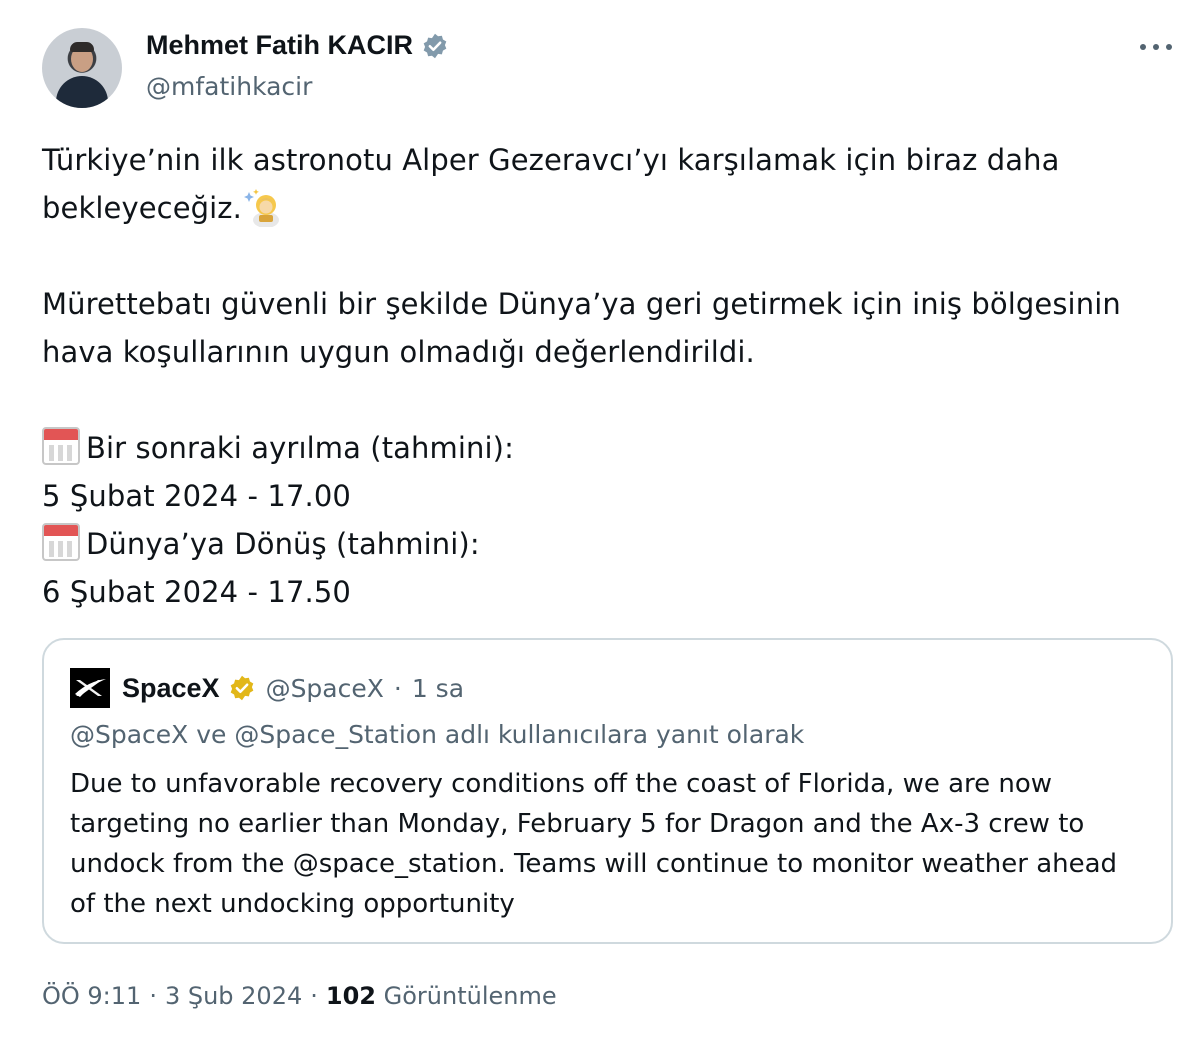 The image size is (1200, 1050). I want to click on tweet-meta: ÖÖ 9:11 · 3 Şub 2024 · 102 Görüntülenme, so click(299, 996).